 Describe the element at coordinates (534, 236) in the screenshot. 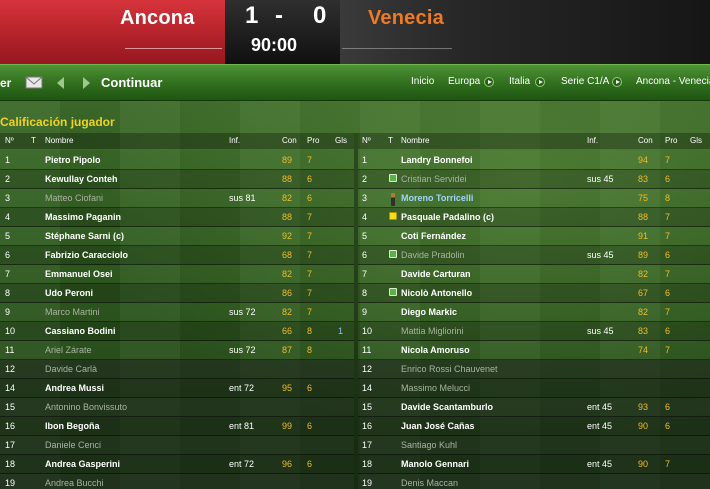

I see `table-row: 5 Coti Fernández 91 7` at that location.